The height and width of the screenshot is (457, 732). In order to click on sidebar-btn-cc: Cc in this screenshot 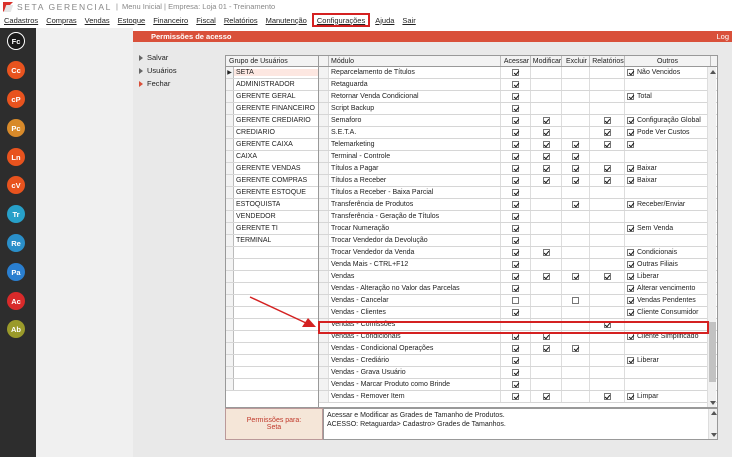, I will do `click(16, 70)`.